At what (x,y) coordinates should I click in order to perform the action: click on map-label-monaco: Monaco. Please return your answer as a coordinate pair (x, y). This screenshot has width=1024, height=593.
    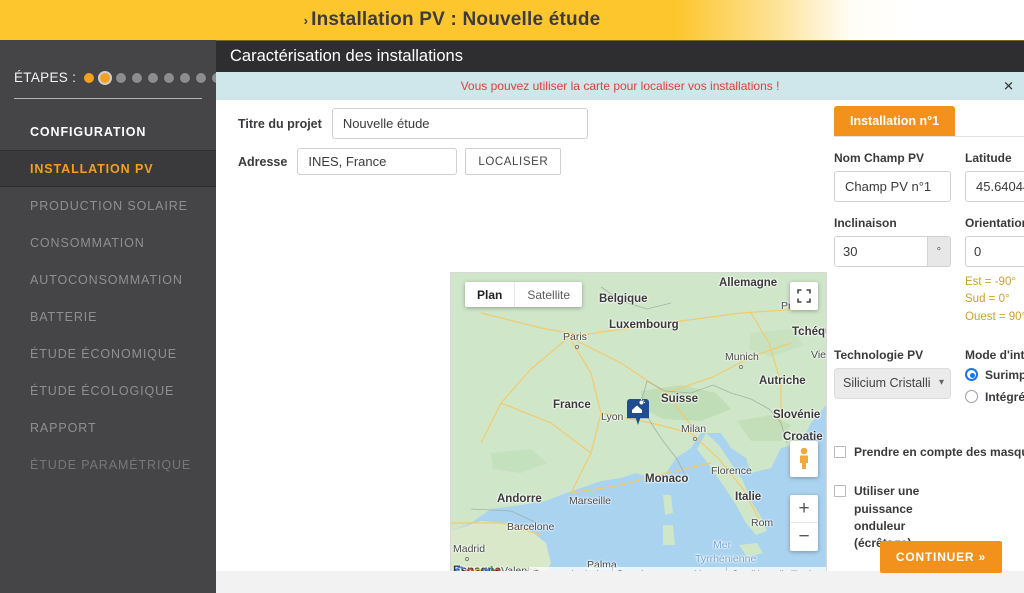
    Looking at the image, I should click on (667, 479).